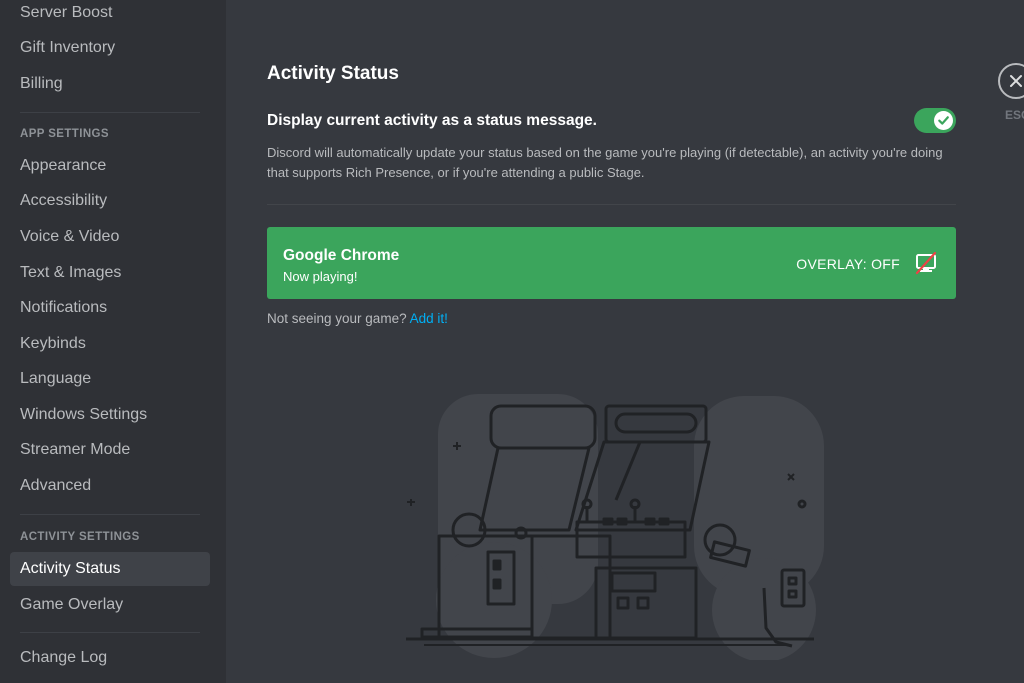 This screenshot has width=1024, height=683. I want to click on sidebar-item-streamer-mode: Streamer Mode, so click(110, 450).